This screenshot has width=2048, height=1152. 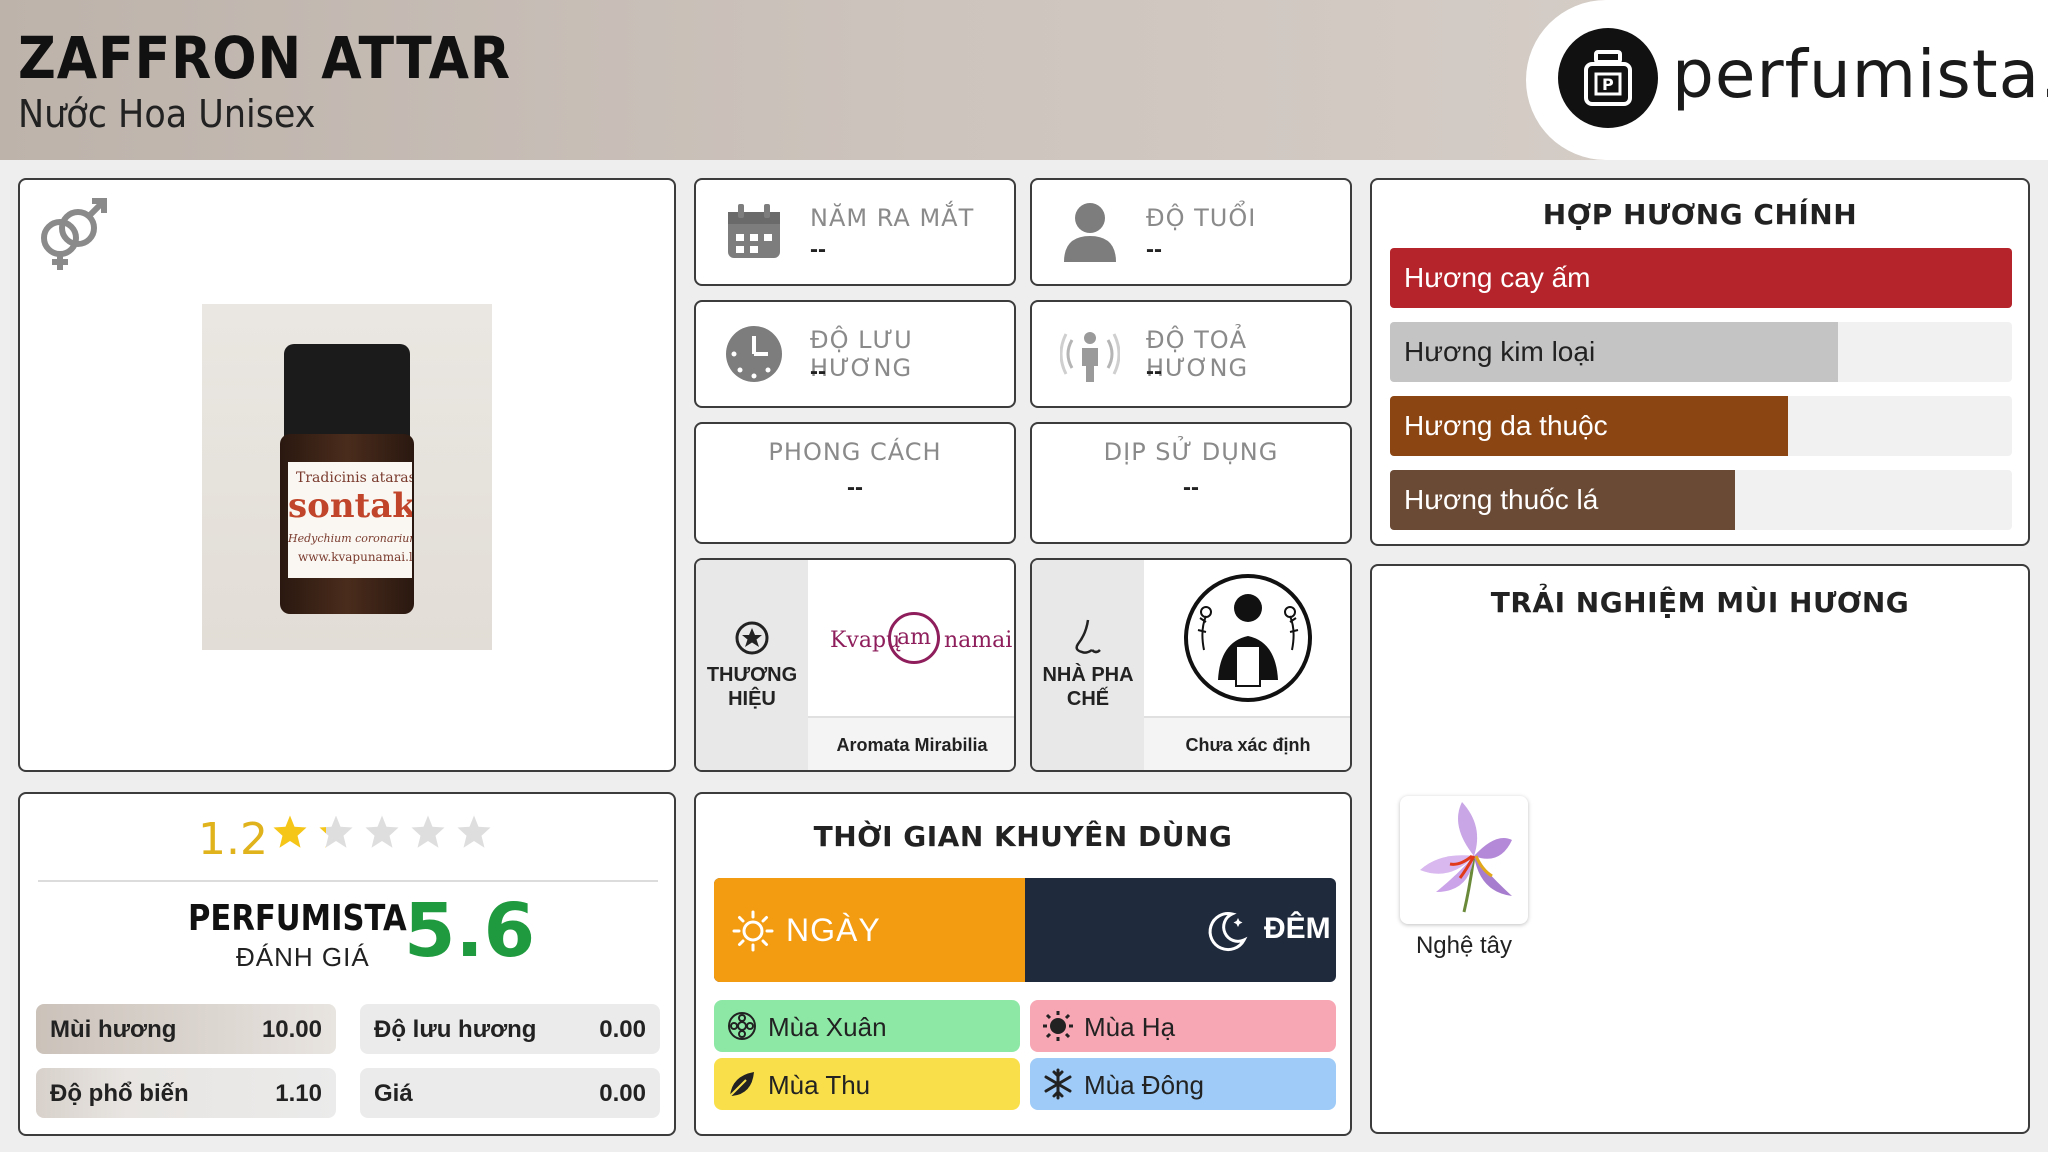 I want to click on sillage-icon, so click(x=1090, y=356).